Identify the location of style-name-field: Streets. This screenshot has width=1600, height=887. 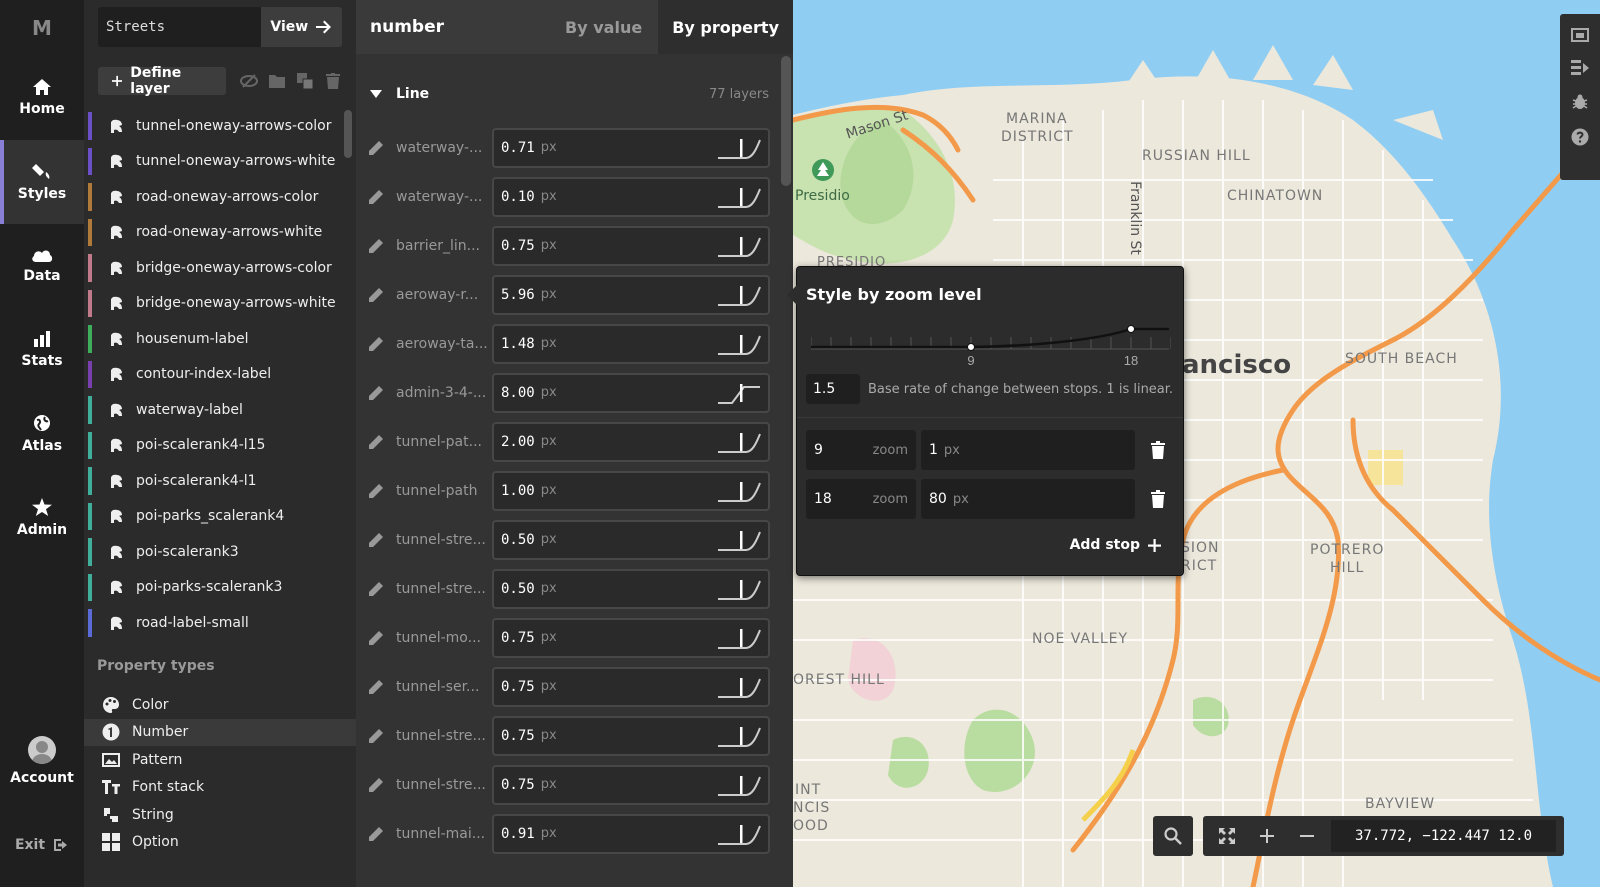
(179, 27).